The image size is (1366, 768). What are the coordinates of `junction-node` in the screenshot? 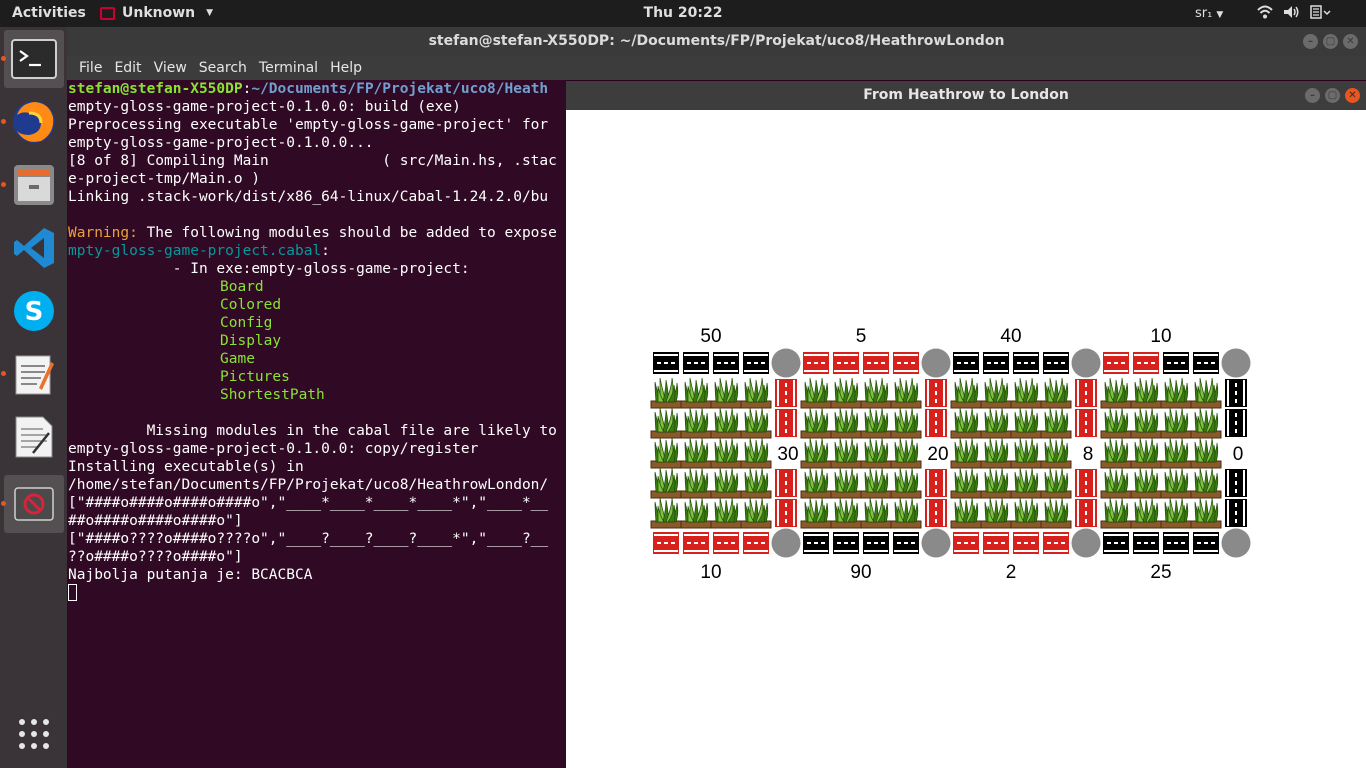 It's located at (1086, 363).